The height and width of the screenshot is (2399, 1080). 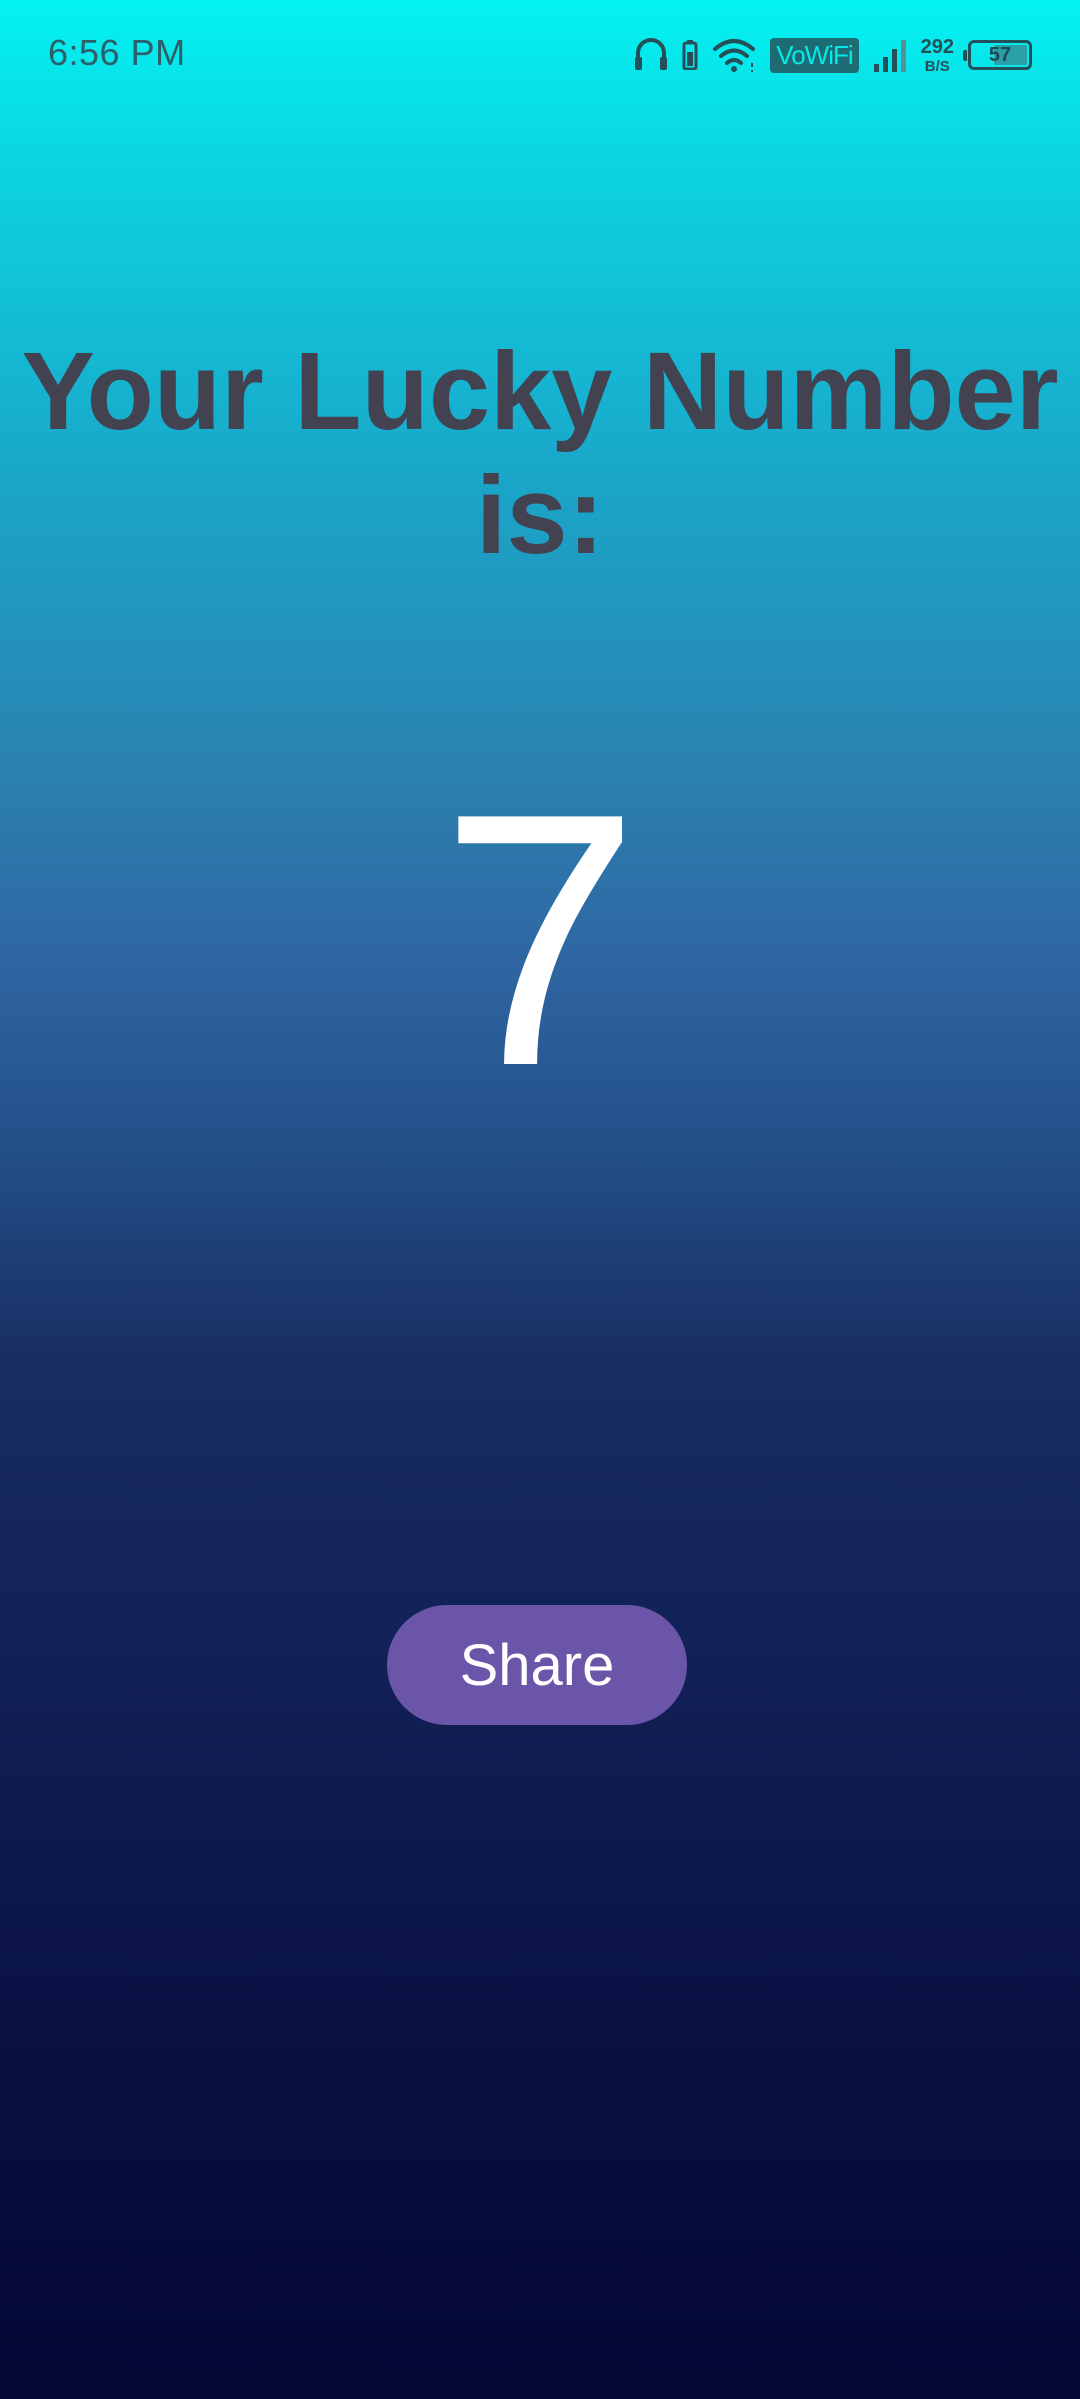 What do you see at coordinates (937, 66) in the screenshot?
I see `network-speed-unit: B/S` at bounding box center [937, 66].